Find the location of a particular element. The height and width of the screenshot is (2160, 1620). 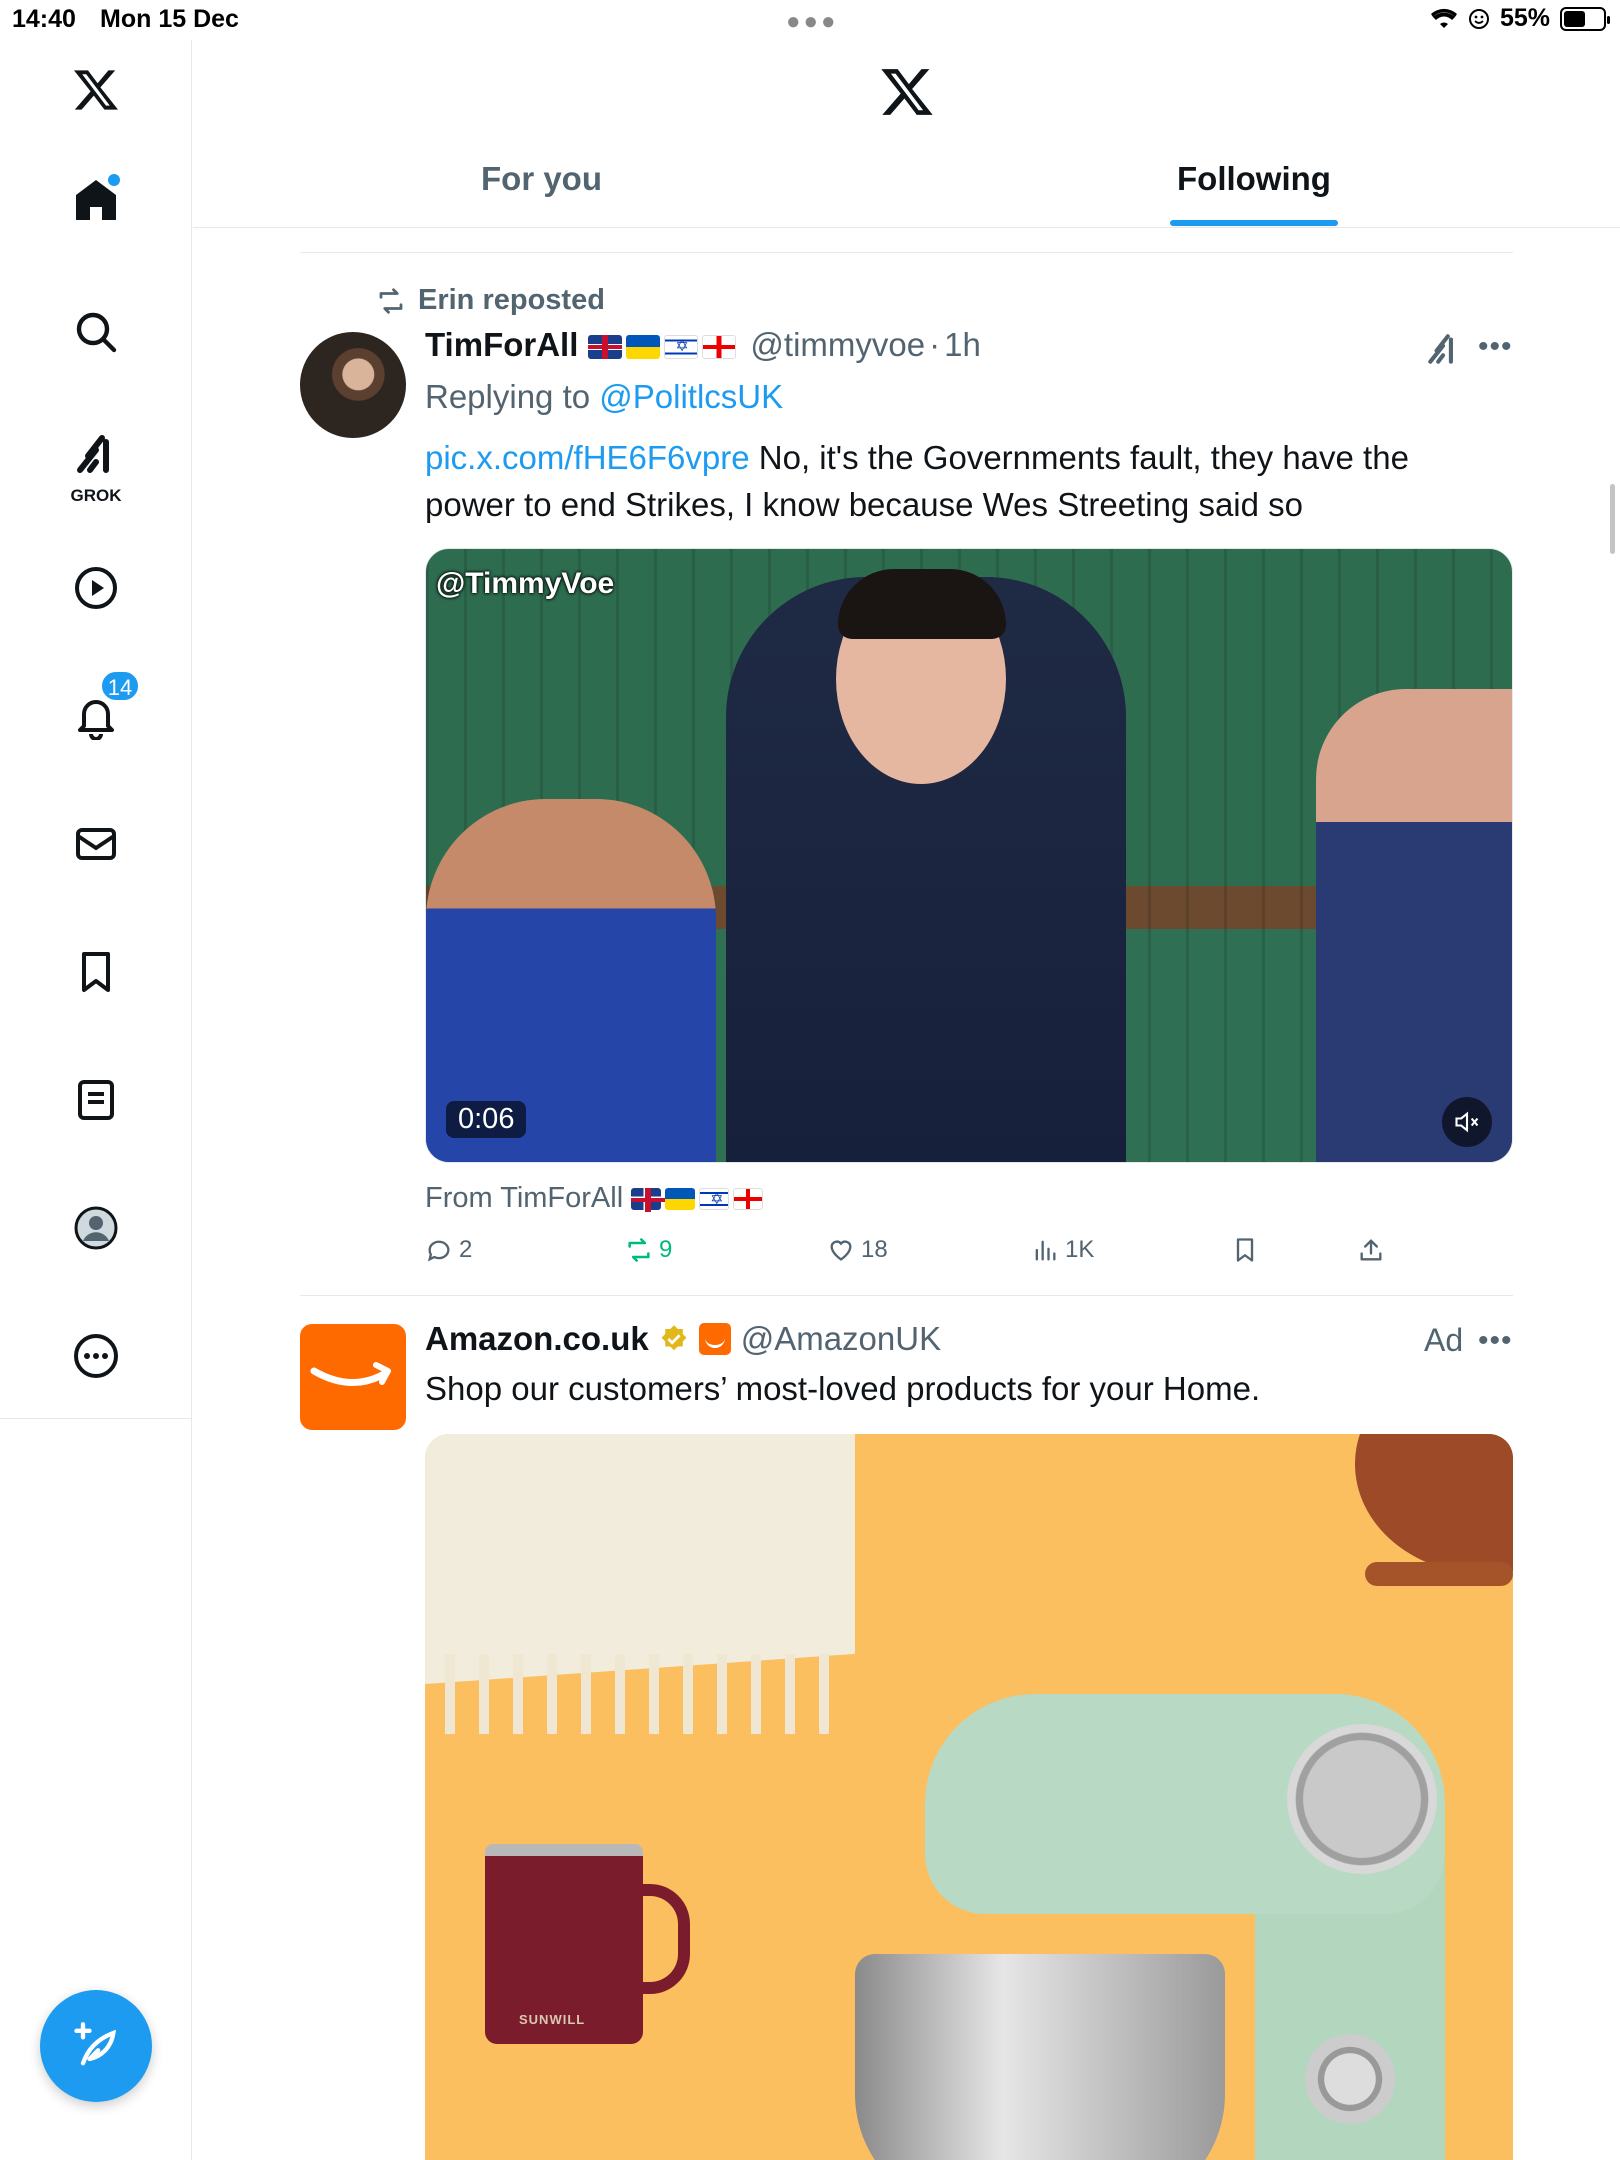

grok-label: GROK is located at coordinates (96, 495).